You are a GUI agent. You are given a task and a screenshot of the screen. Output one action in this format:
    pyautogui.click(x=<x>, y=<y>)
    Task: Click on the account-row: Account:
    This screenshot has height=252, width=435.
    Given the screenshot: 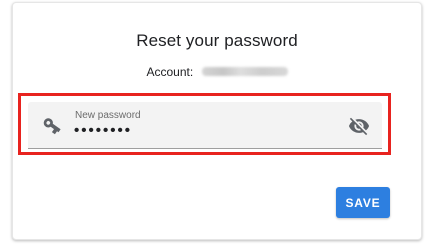 What is the action you would take?
    pyautogui.click(x=217, y=71)
    